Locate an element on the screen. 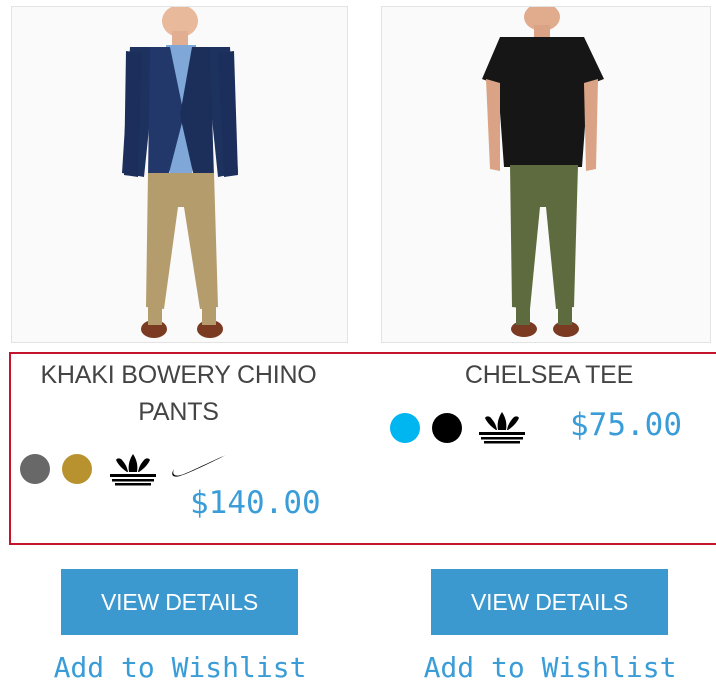 The height and width of the screenshot is (686, 716). color-swatch-black is located at coordinates (447, 428).